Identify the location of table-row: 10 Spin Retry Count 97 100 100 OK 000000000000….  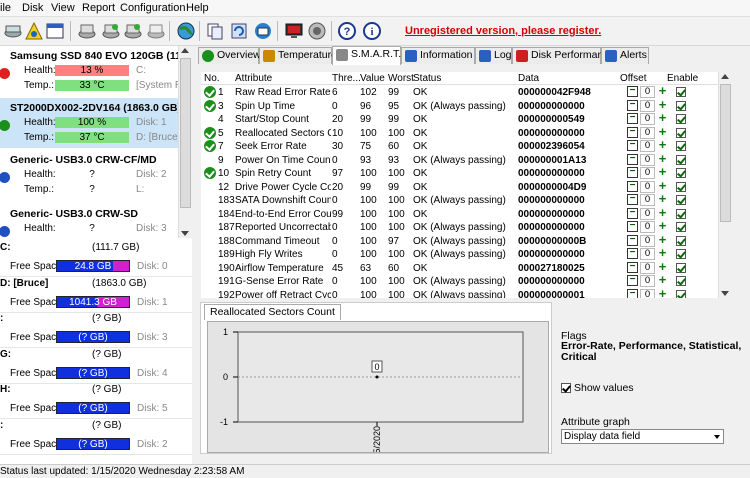
(466, 173).